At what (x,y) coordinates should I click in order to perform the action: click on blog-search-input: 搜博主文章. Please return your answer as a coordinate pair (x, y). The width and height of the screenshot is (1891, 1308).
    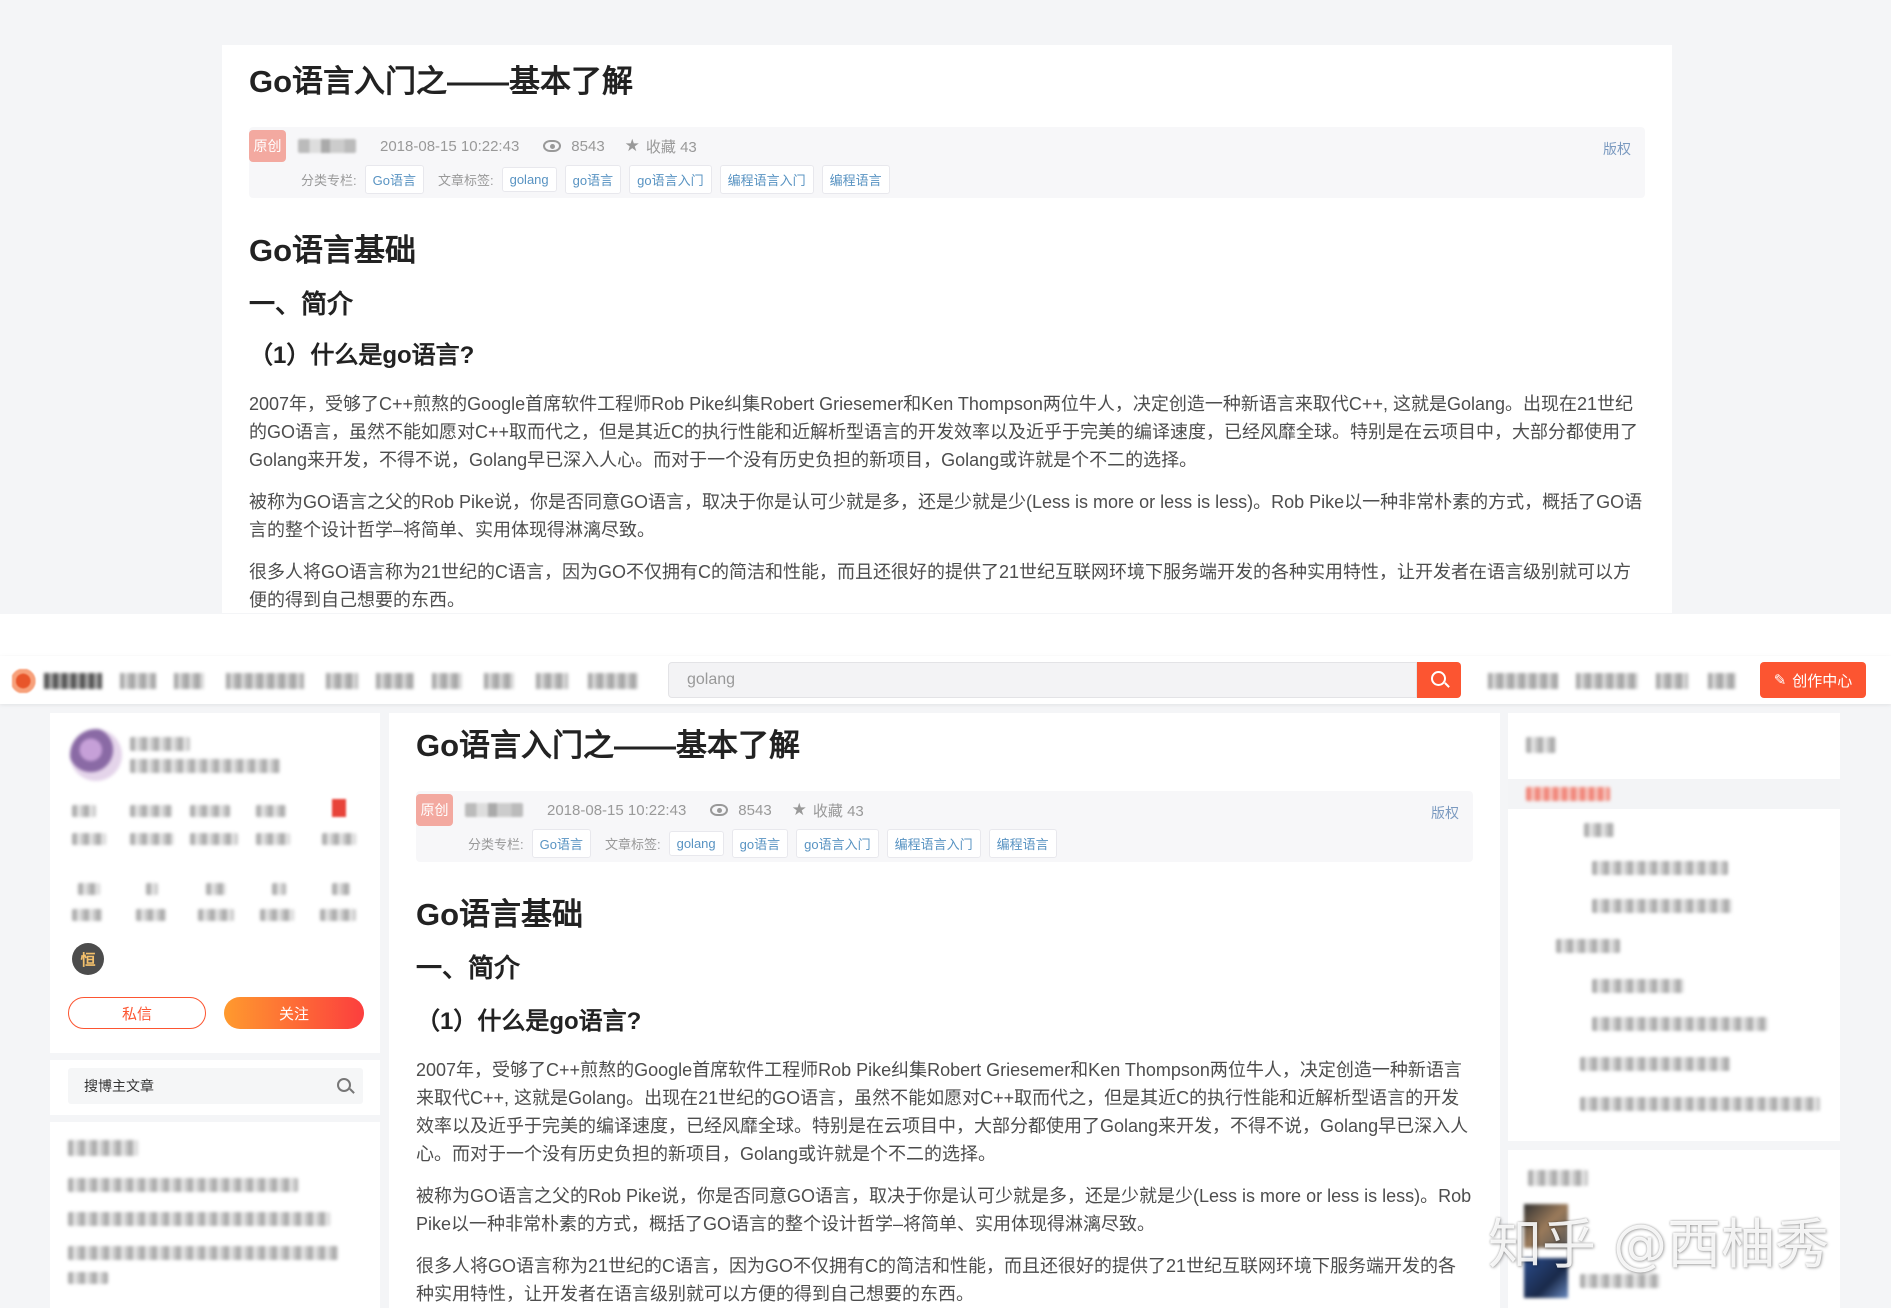
    Looking at the image, I should click on (215, 1086).